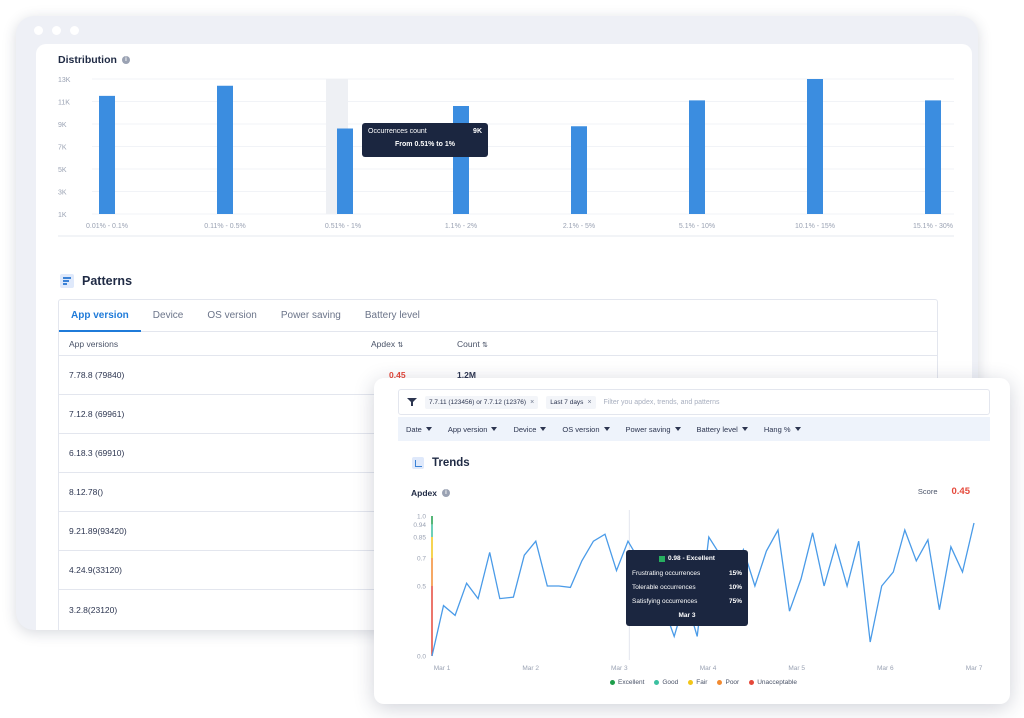 This screenshot has width=1024, height=718. I want to click on legend-item-unacceptable: Unacceptable, so click(773, 682).